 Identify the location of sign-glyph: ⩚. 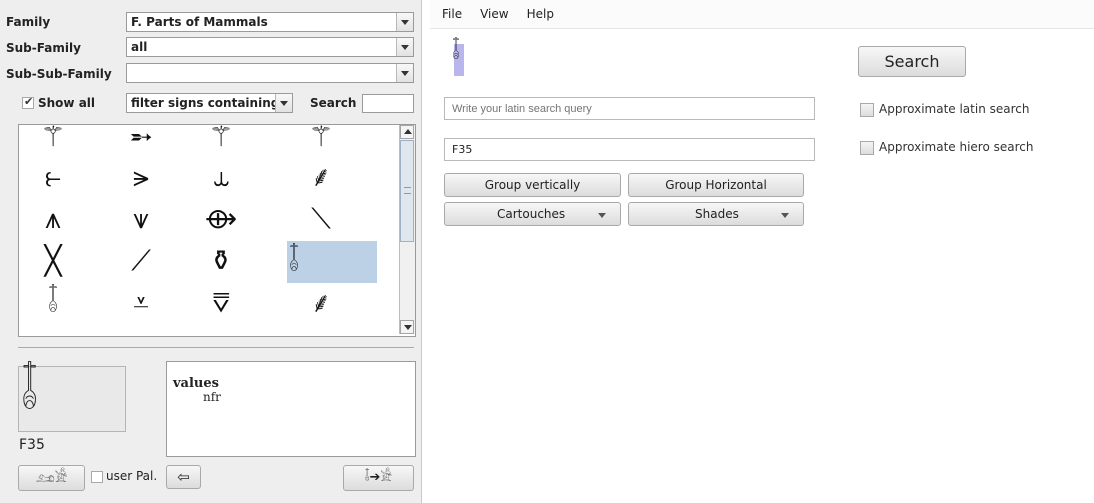
(53, 218).